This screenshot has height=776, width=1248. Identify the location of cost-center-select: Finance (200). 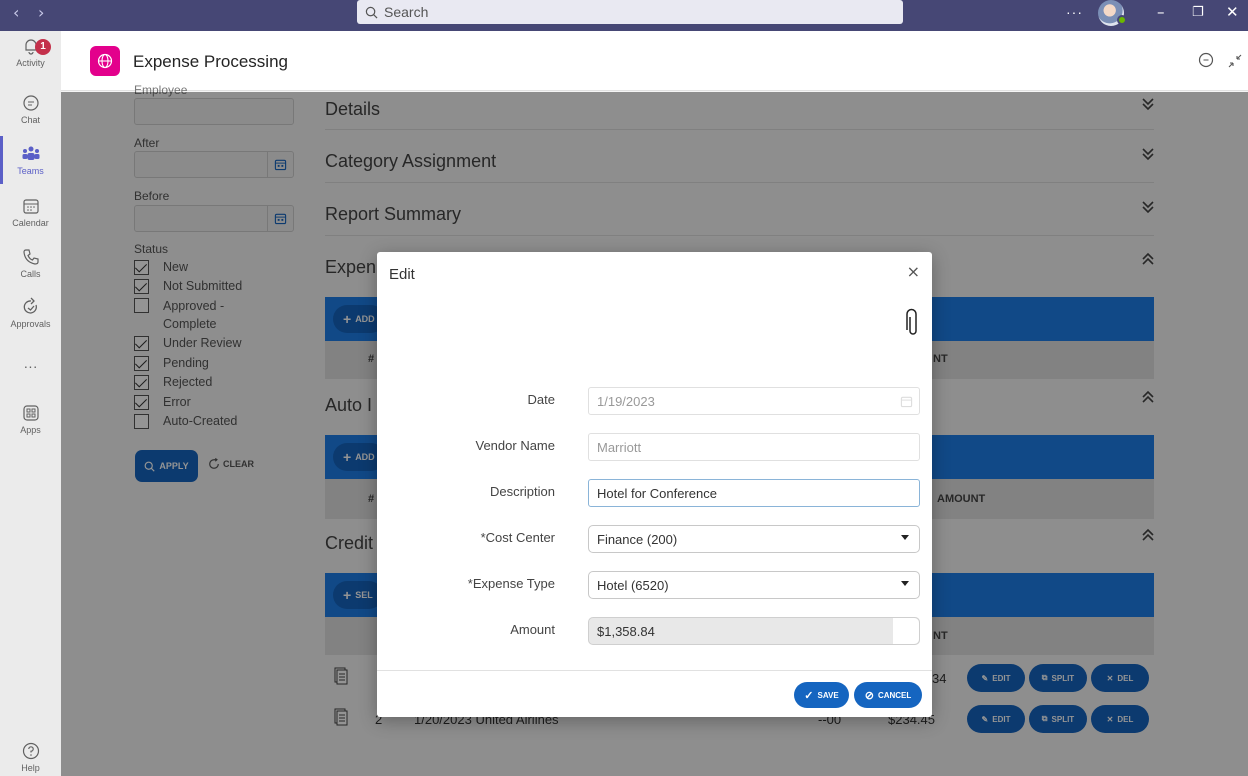
(754, 539).